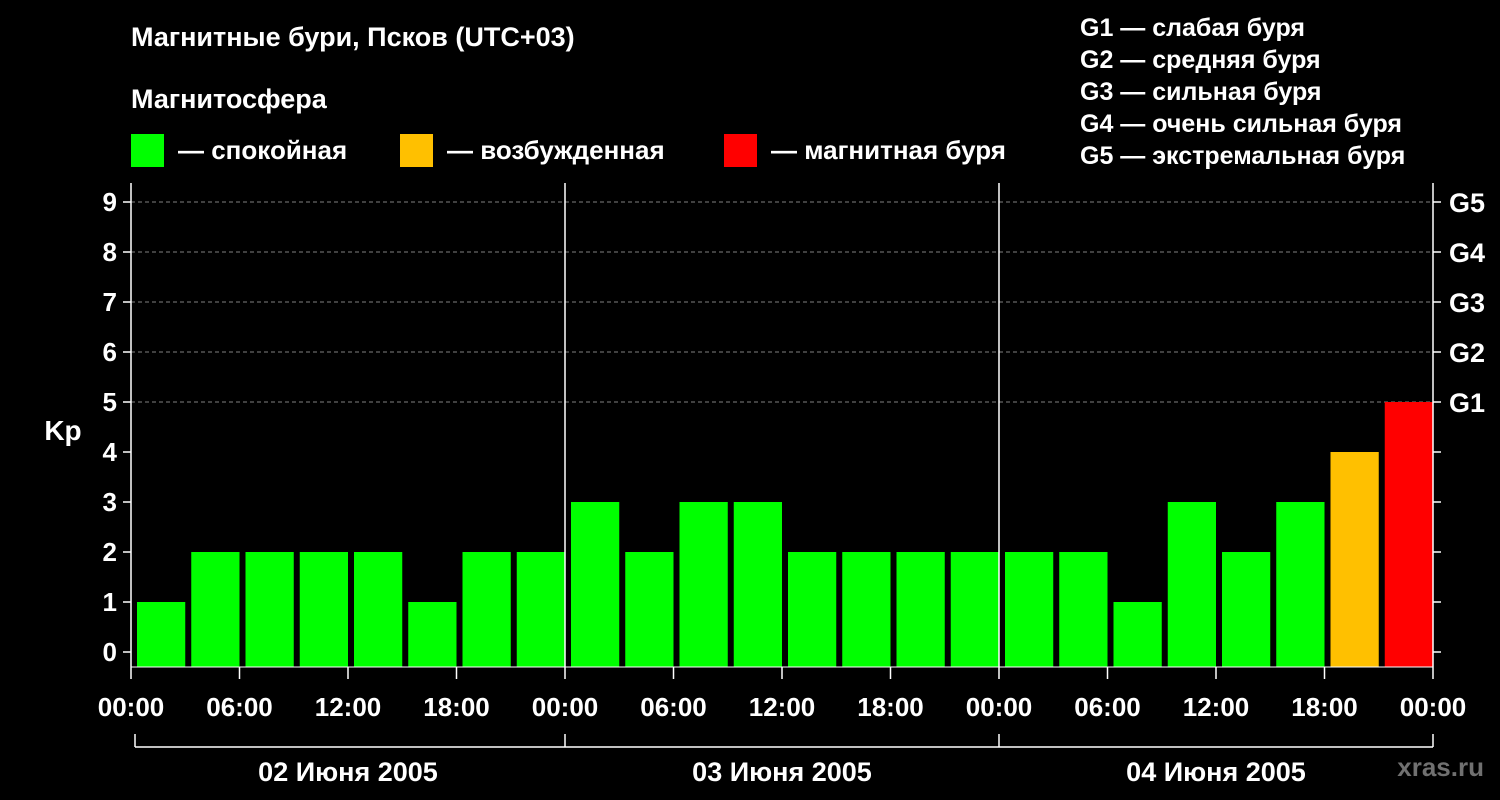 Image resolution: width=1500 pixels, height=800 pixels. I want to click on chart-title: Магнитные бури, Псков (UTC+03), so click(353, 37).